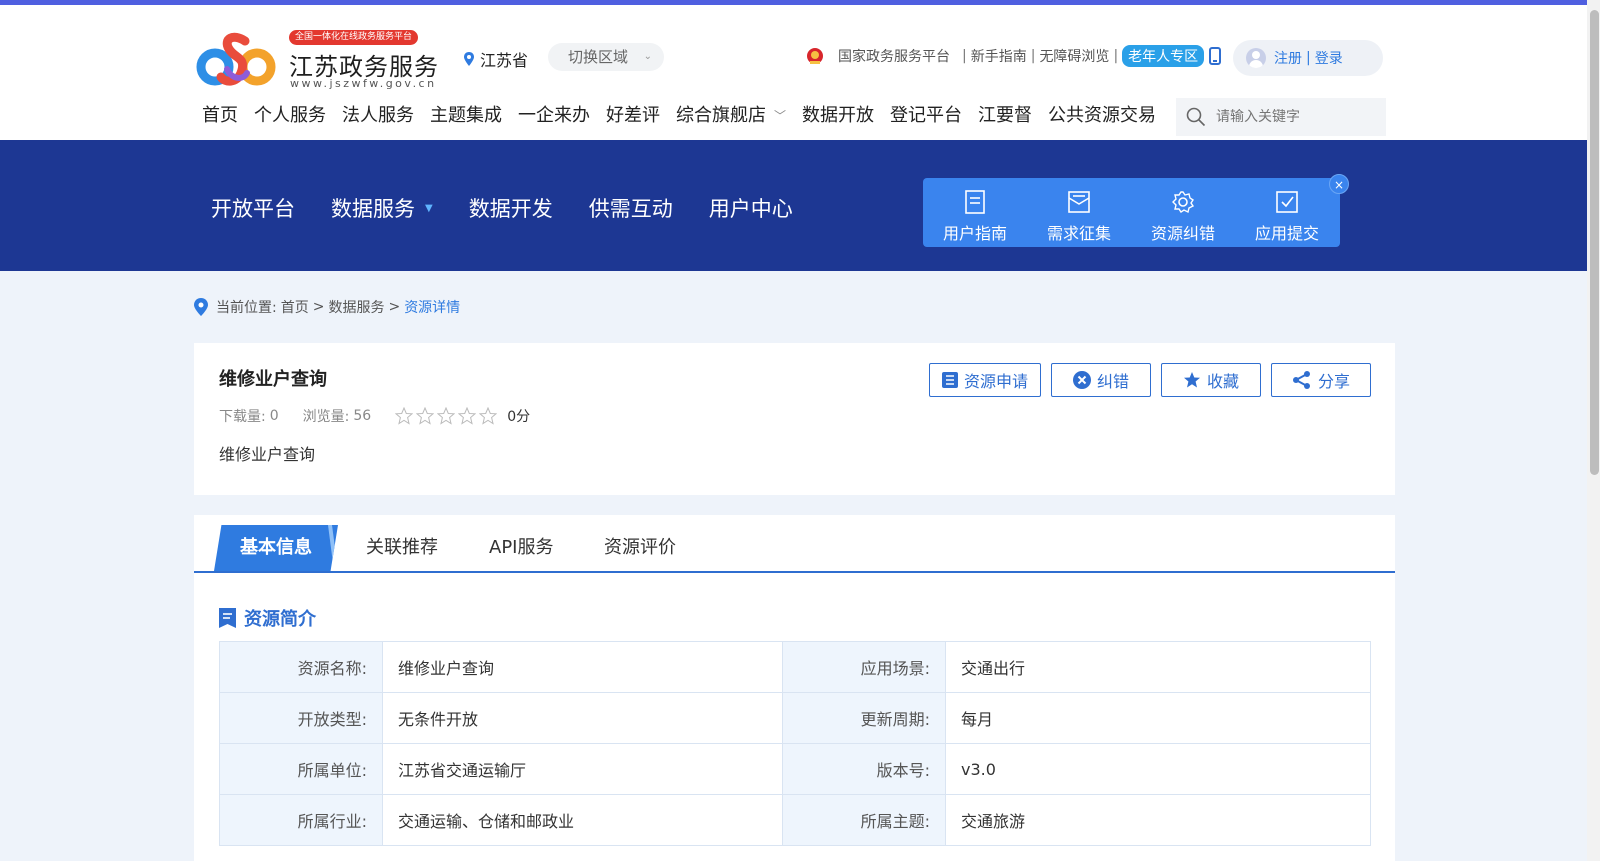  Describe the element at coordinates (975, 202) in the screenshot. I see `guide-book-icon` at that location.